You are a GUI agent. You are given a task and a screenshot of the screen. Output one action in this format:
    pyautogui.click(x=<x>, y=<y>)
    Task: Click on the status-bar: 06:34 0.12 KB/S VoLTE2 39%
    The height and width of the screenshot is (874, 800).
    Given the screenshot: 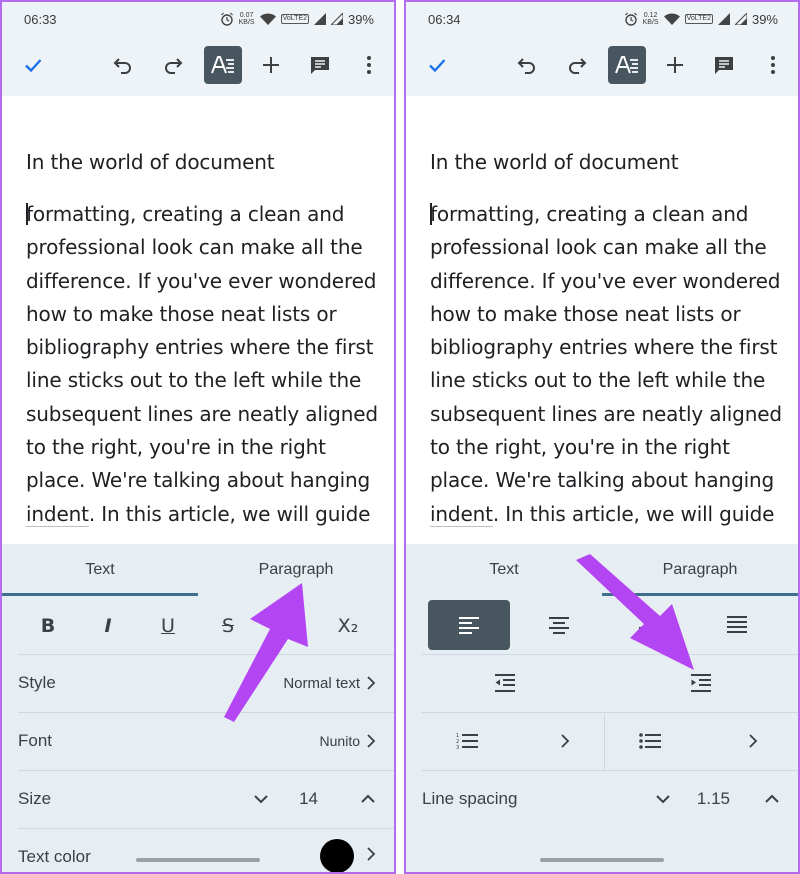 What is the action you would take?
    pyautogui.click(x=602, y=19)
    